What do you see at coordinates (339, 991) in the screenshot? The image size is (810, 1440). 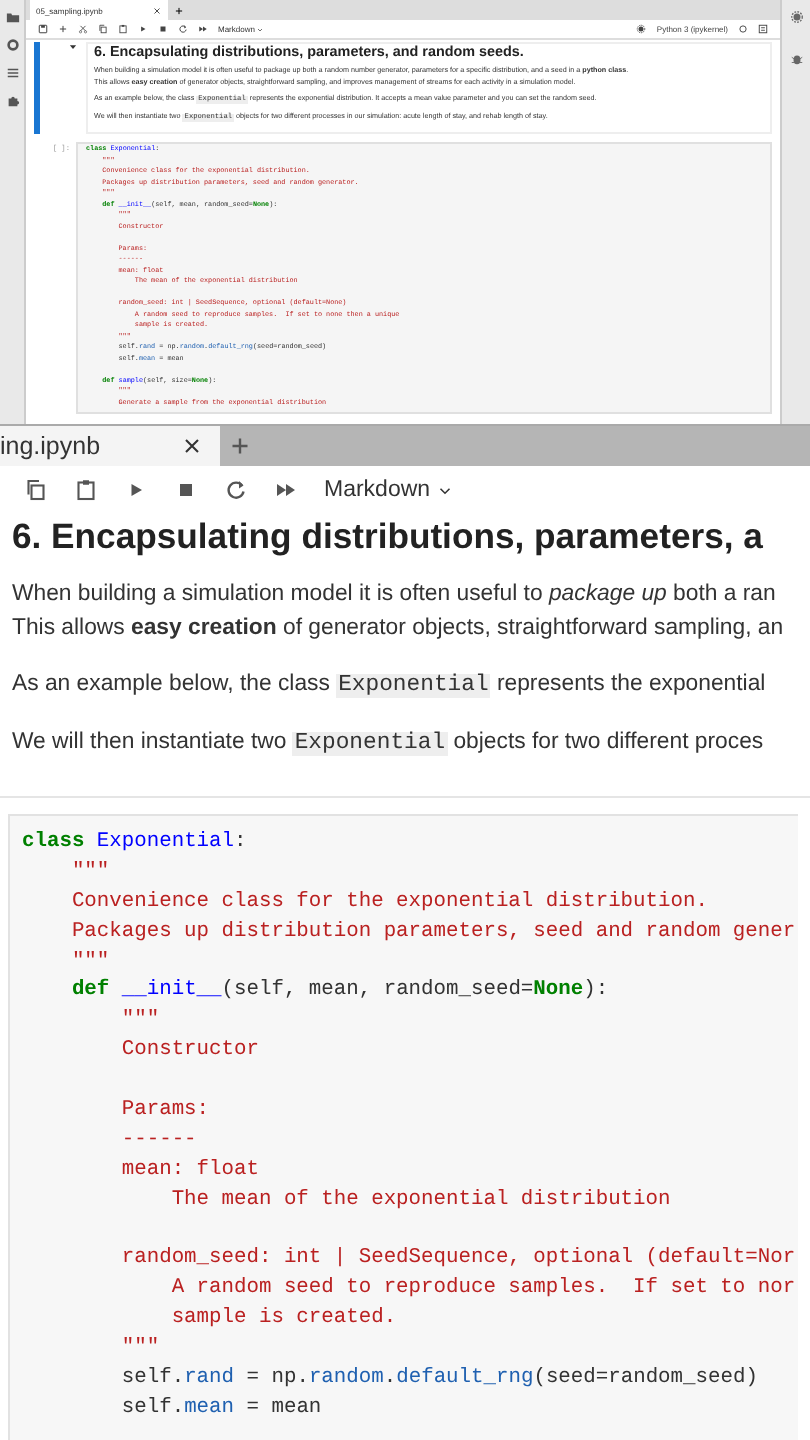 I see `code-line: def __init__(self, mean, random_seed=None):` at bounding box center [339, 991].